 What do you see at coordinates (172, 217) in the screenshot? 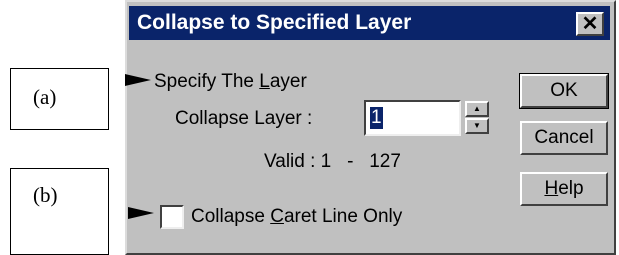
I see `collapse-caret-checkbox` at bounding box center [172, 217].